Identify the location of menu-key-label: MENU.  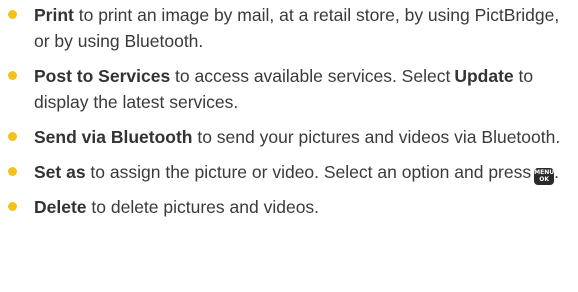
(544, 172).